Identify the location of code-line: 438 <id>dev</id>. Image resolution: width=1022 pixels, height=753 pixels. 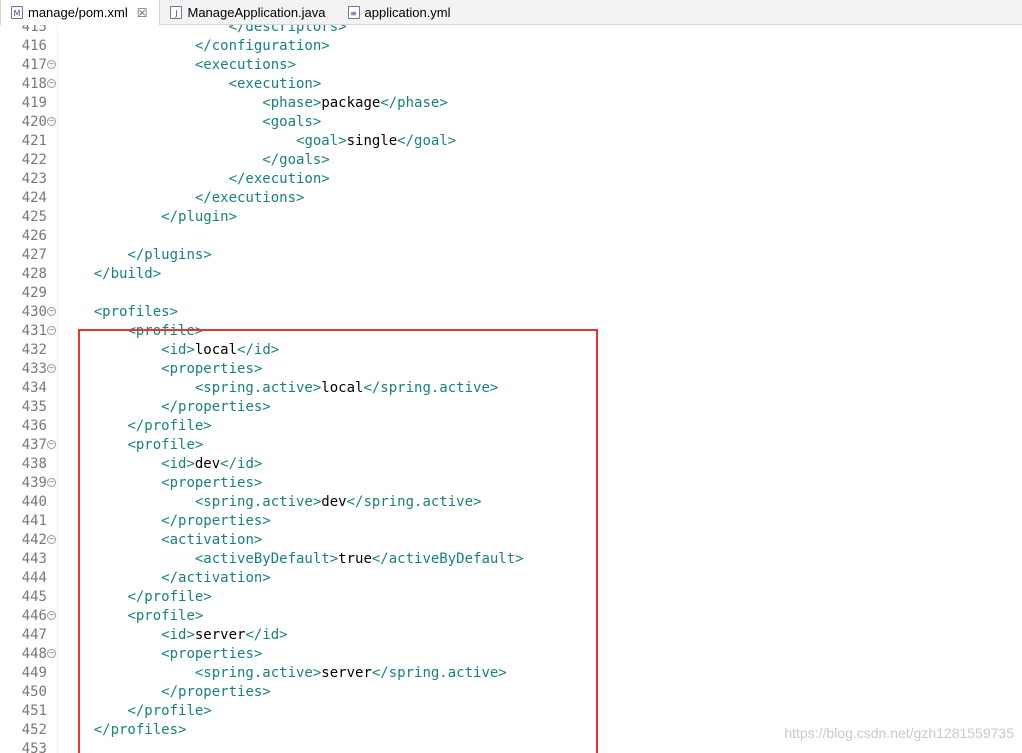
(511, 464).